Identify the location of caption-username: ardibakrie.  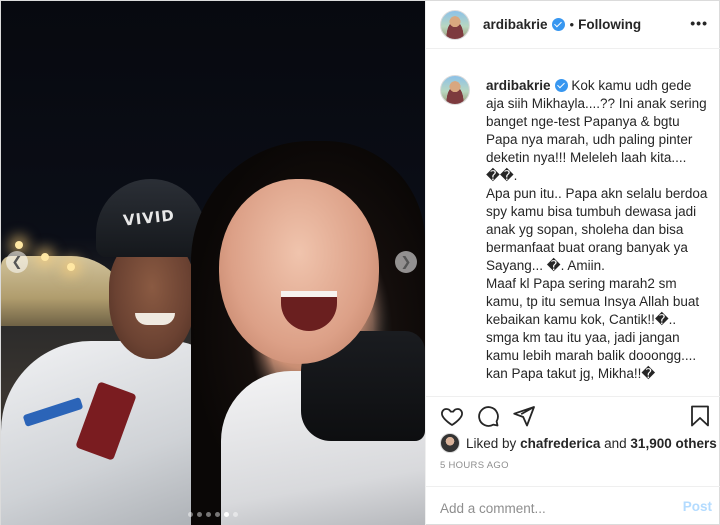
(518, 85).